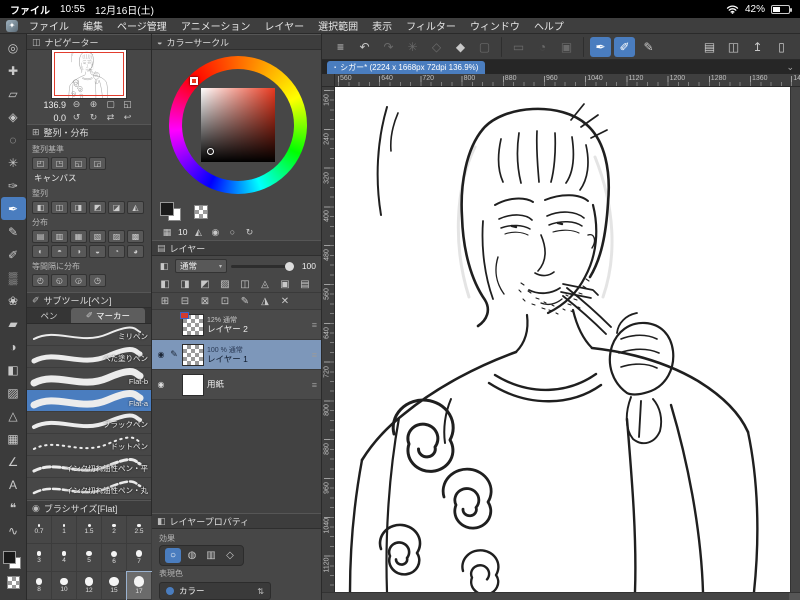 The width and height of the screenshot is (800, 600). I want to click on button-icon: ▤, so click(40, 236).